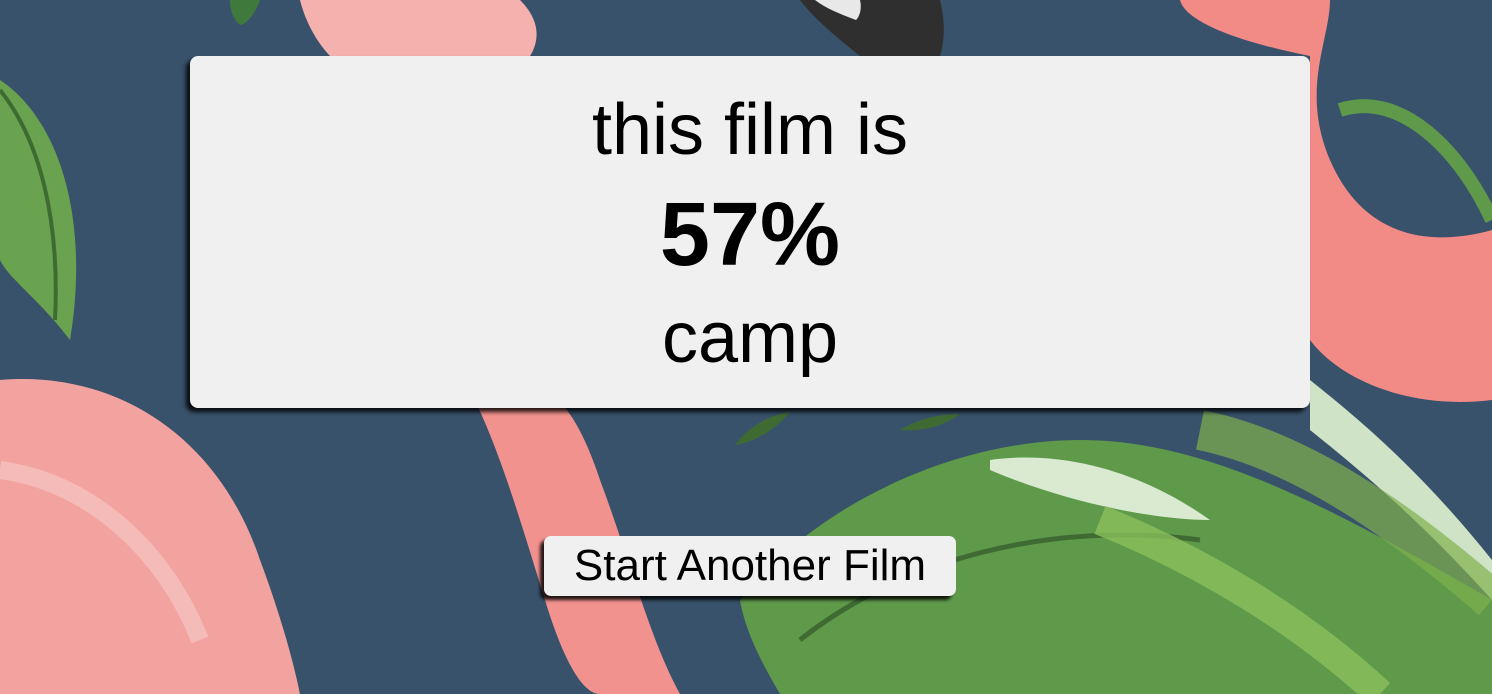  I want to click on result-intro-text: this film is, so click(750, 130).